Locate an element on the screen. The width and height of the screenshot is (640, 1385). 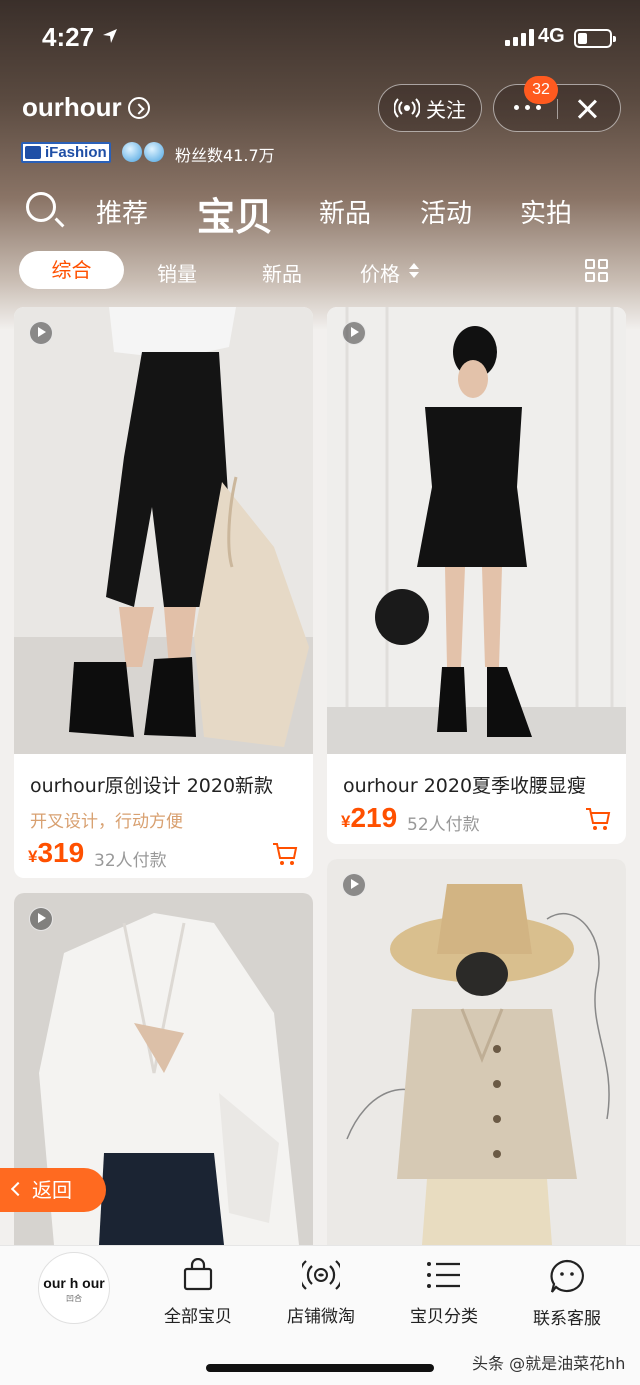
tab-products: 宝贝 is located at coordinates (235, 213).